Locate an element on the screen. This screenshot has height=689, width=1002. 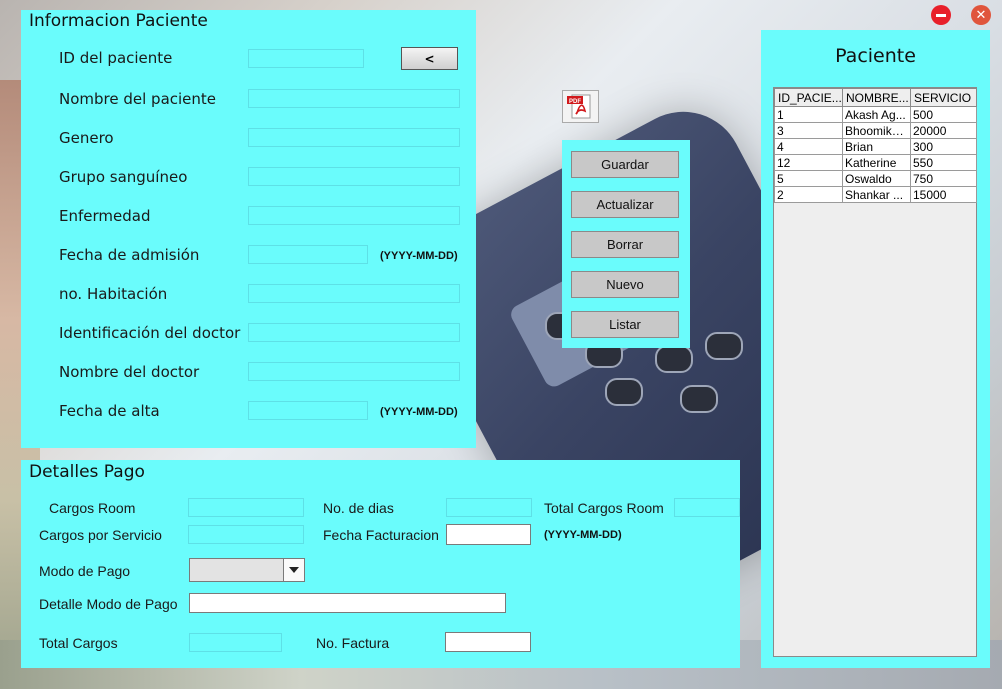
discharge-date-input is located at coordinates (308, 410).